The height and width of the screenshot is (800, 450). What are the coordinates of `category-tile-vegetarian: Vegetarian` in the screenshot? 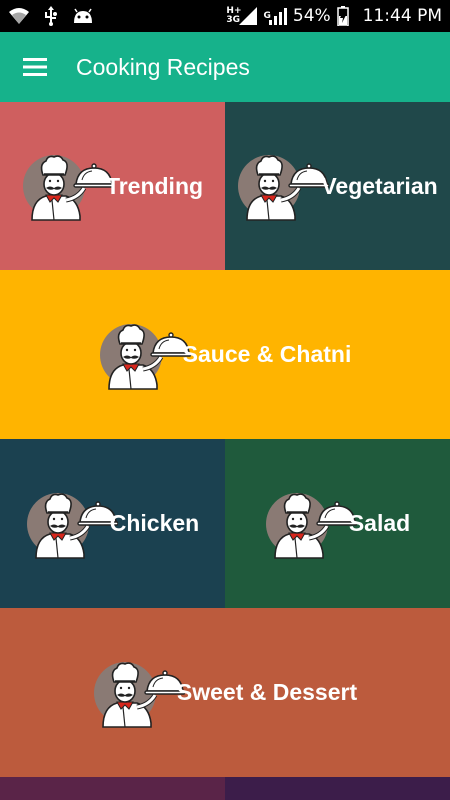 It's located at (337, 186).